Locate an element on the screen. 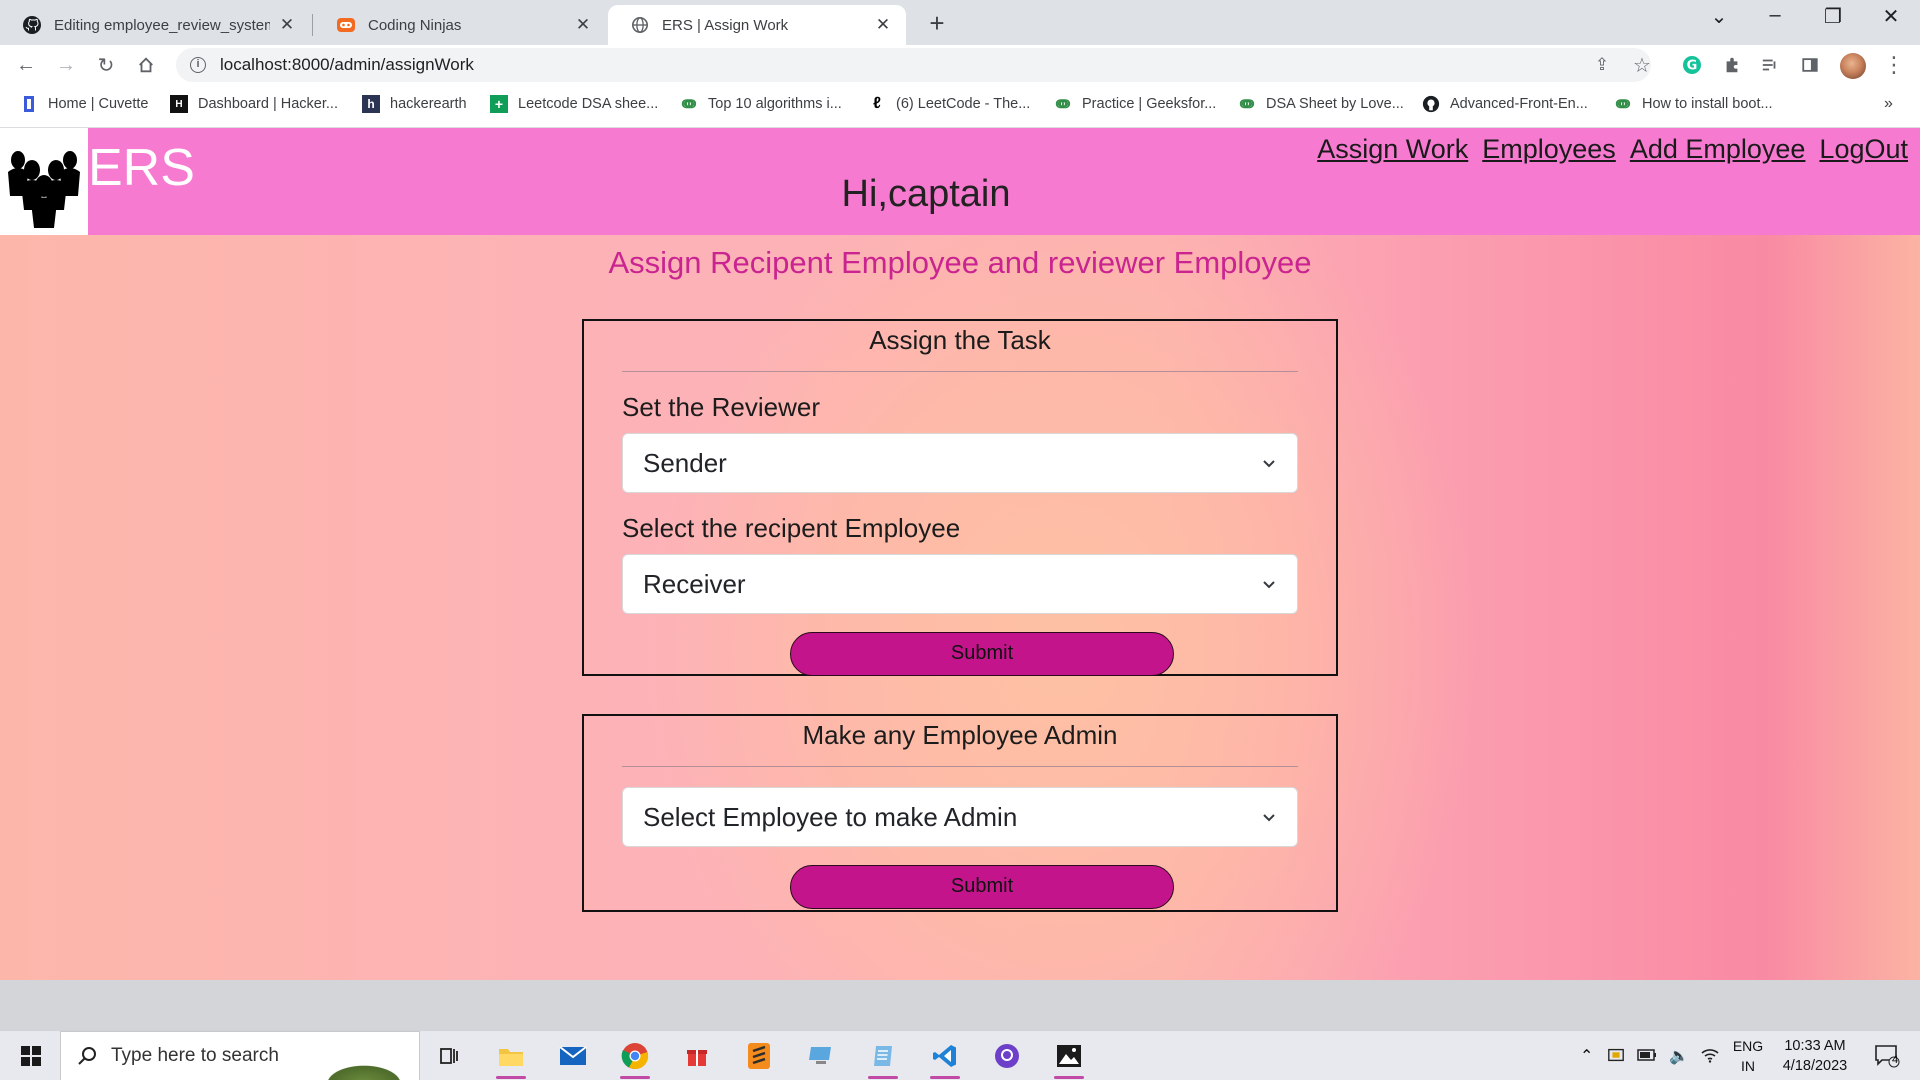 Image resolution: width=1920 pixels, height=1080 pixels. bookmark-star-icon: ☆ is located at coordinates (1642, 65).